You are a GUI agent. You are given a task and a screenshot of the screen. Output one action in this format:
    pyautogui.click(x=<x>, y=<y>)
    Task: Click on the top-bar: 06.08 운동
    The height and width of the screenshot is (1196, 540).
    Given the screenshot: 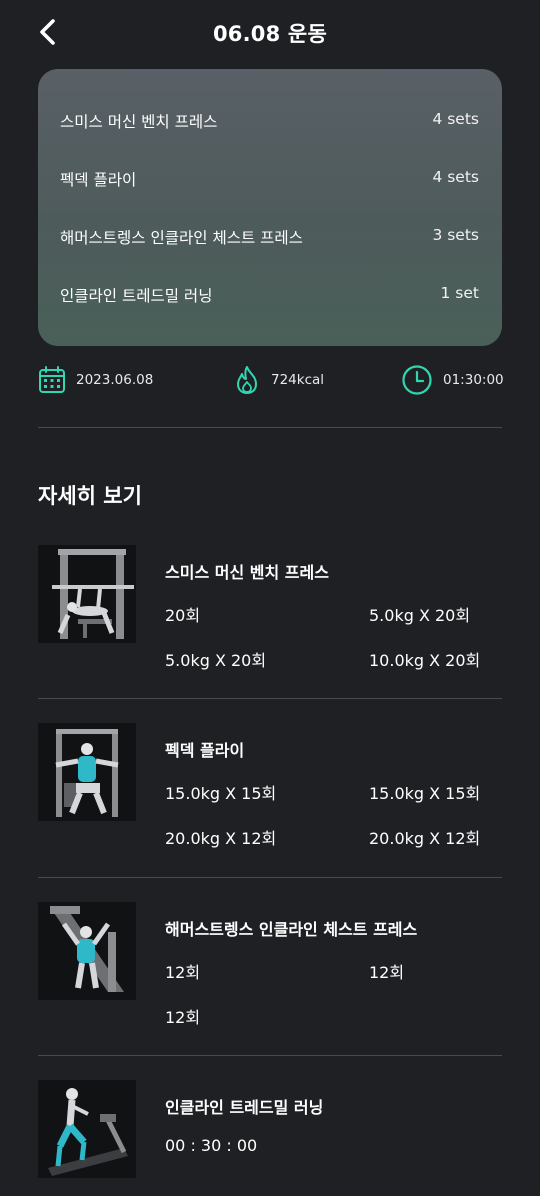 What is the action you would take?
    pyautogui.click(x=270, y=32)
    